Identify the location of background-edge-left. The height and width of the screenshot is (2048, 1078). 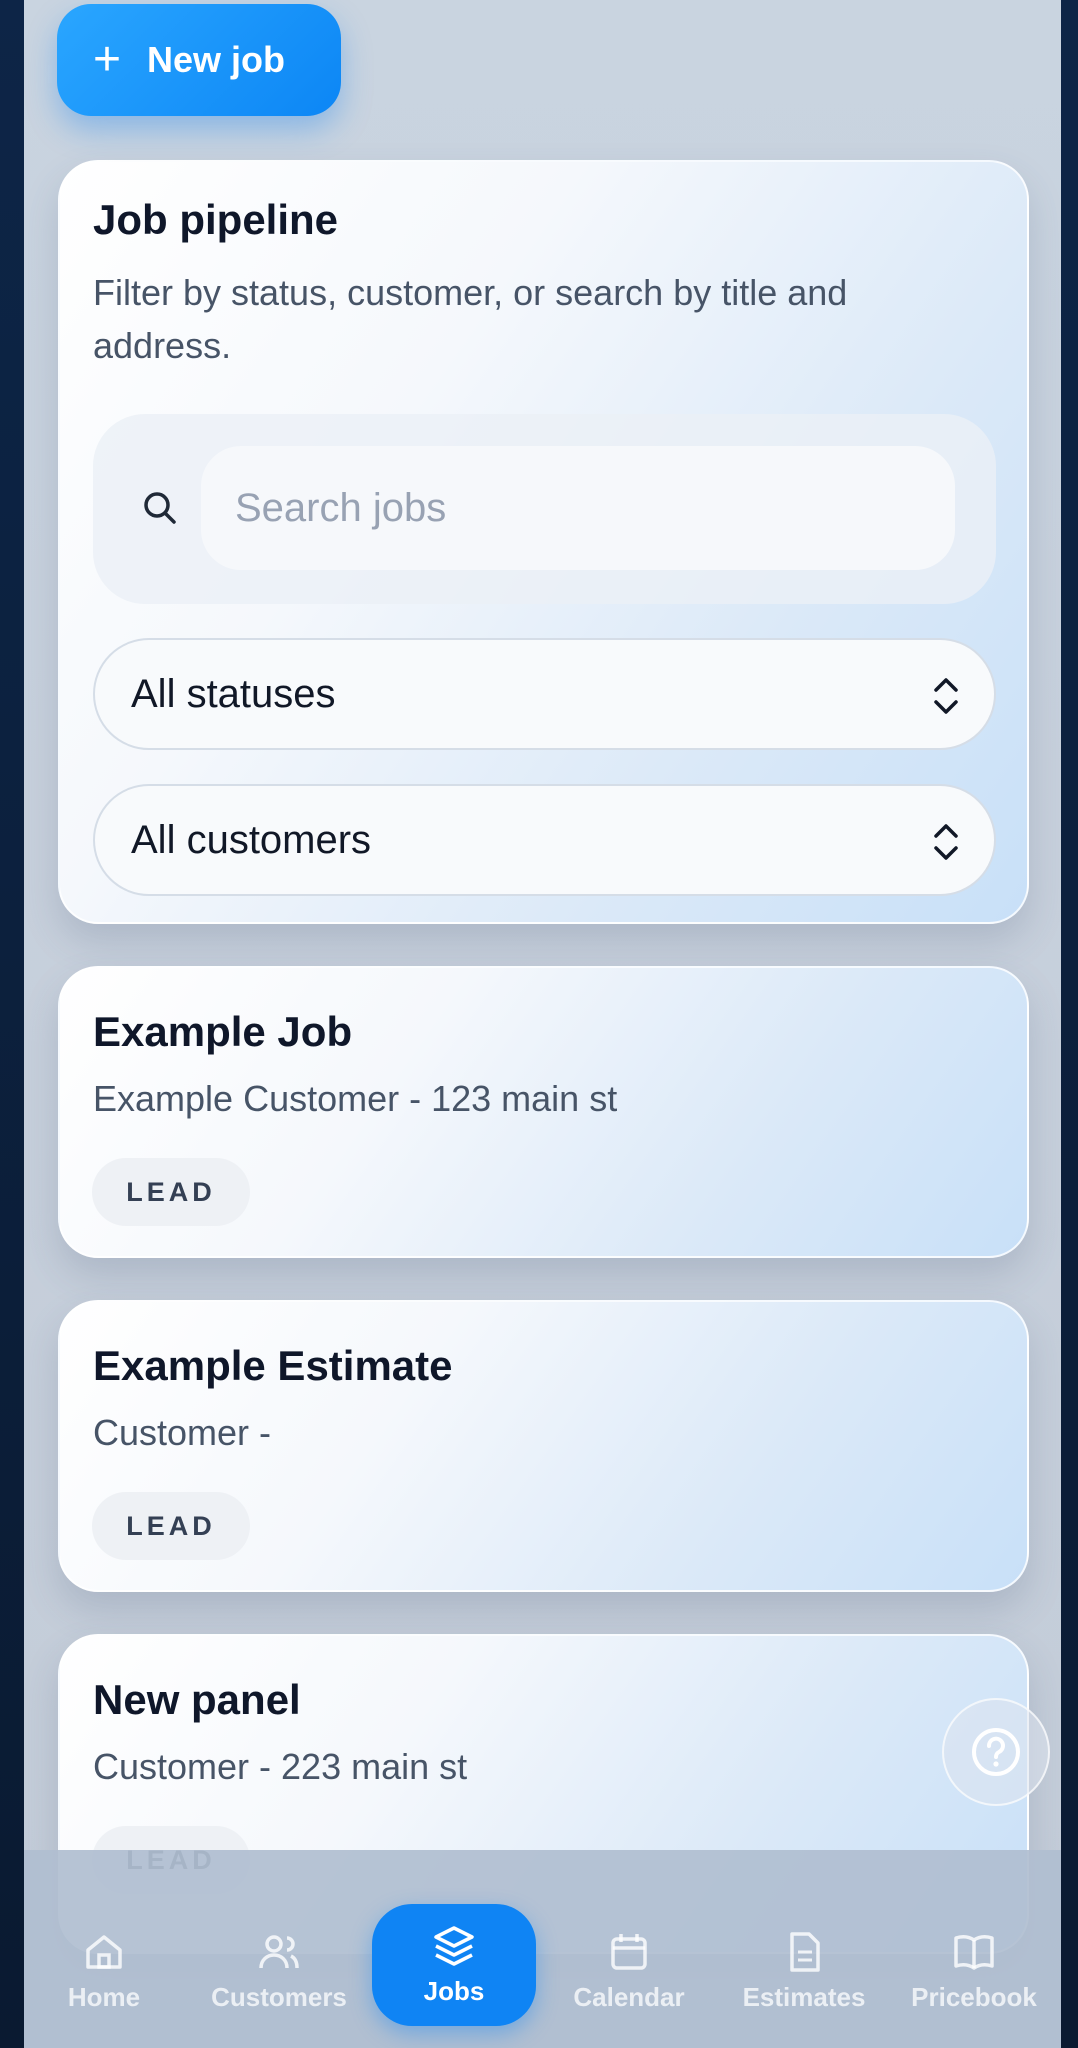
(12, 1024).